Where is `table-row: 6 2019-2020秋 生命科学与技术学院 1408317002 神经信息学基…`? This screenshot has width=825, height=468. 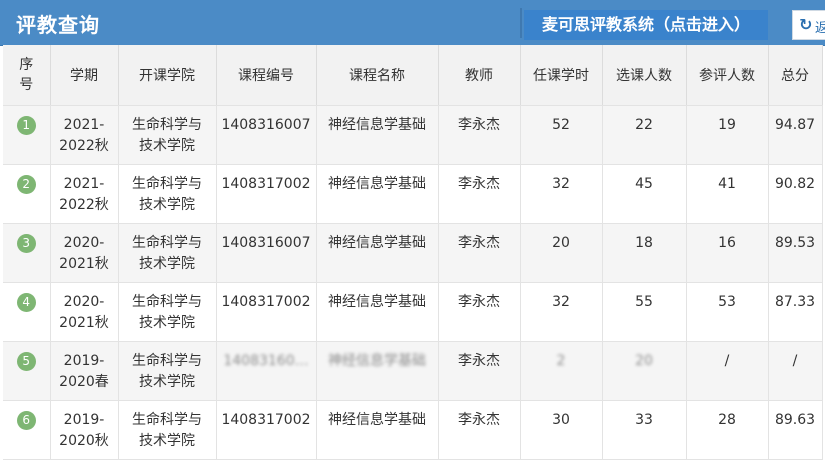 table-row: 6 2019-2020秋 生命科学与技术学院 1408317002 神经信息学基… is located at coordinates (413, 430).